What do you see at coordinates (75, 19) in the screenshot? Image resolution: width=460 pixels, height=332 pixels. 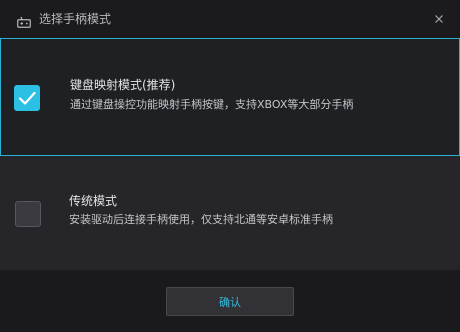 I see `dialog-title: 选择手柄模式` at bounding box center [75, 19].